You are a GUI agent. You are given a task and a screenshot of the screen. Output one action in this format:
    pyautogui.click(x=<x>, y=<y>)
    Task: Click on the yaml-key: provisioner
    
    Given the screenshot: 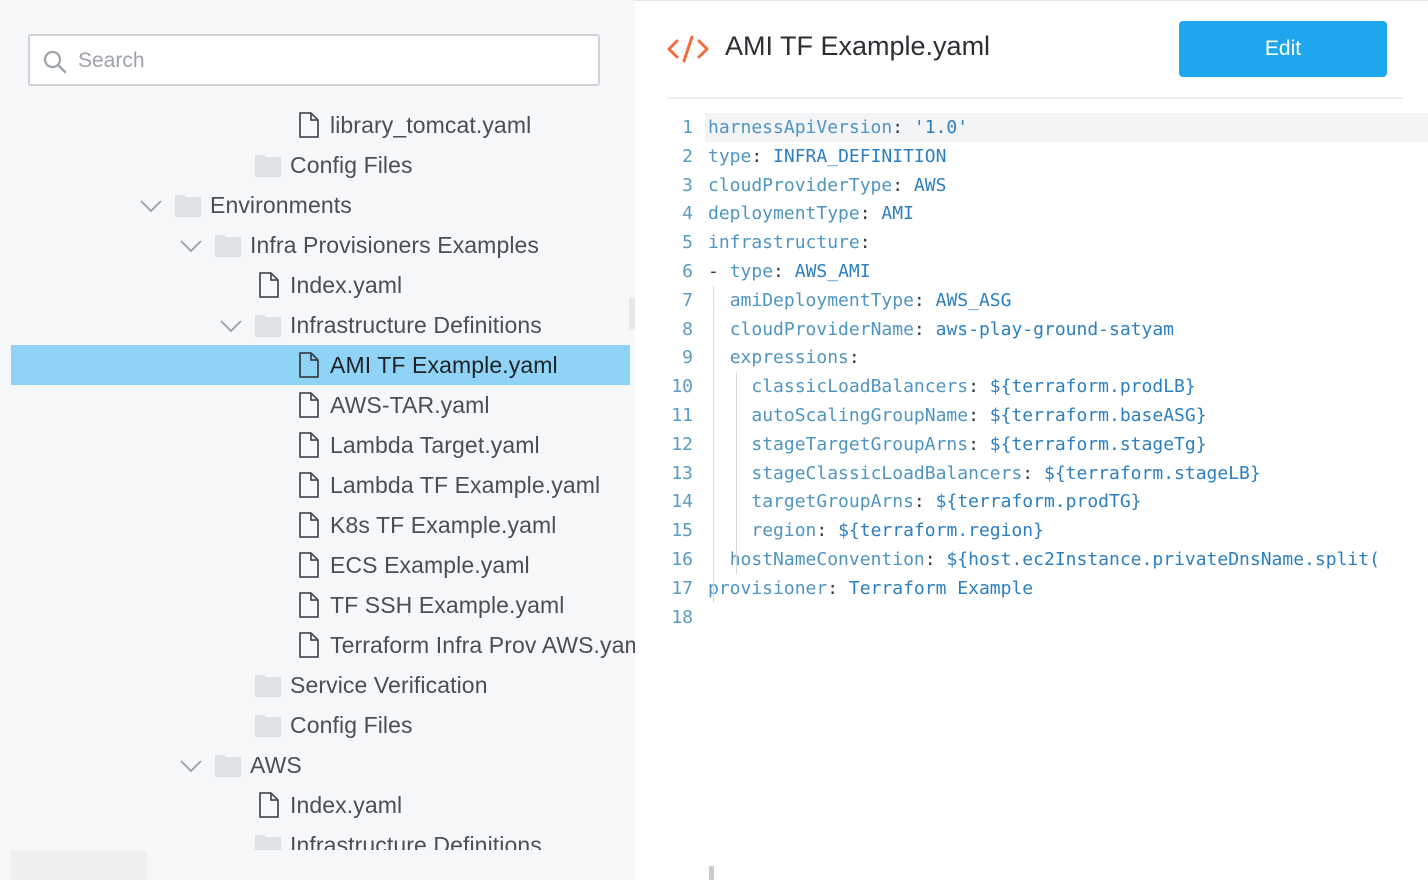 What is the action you would take?
    pyautogui.click(x=768, y=588)
    